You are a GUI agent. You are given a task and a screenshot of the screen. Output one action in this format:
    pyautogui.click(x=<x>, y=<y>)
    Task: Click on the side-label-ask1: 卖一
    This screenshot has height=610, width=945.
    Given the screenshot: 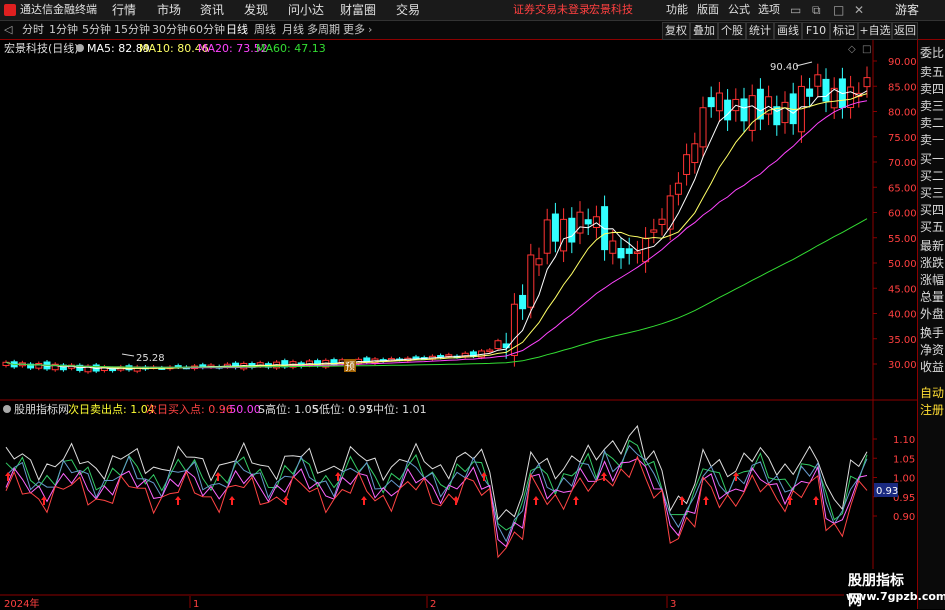 What is the action you would take?
    pyautogui.click(x=931, y=140)
    